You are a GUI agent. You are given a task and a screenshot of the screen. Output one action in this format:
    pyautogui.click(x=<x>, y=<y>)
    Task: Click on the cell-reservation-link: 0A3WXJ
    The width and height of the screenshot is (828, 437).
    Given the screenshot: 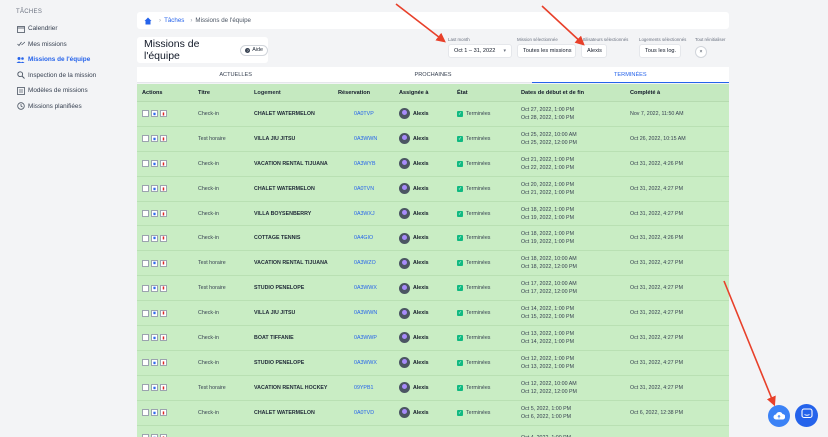 What is the action you would take?
    pyautogui.click(x=368, y=214)
    